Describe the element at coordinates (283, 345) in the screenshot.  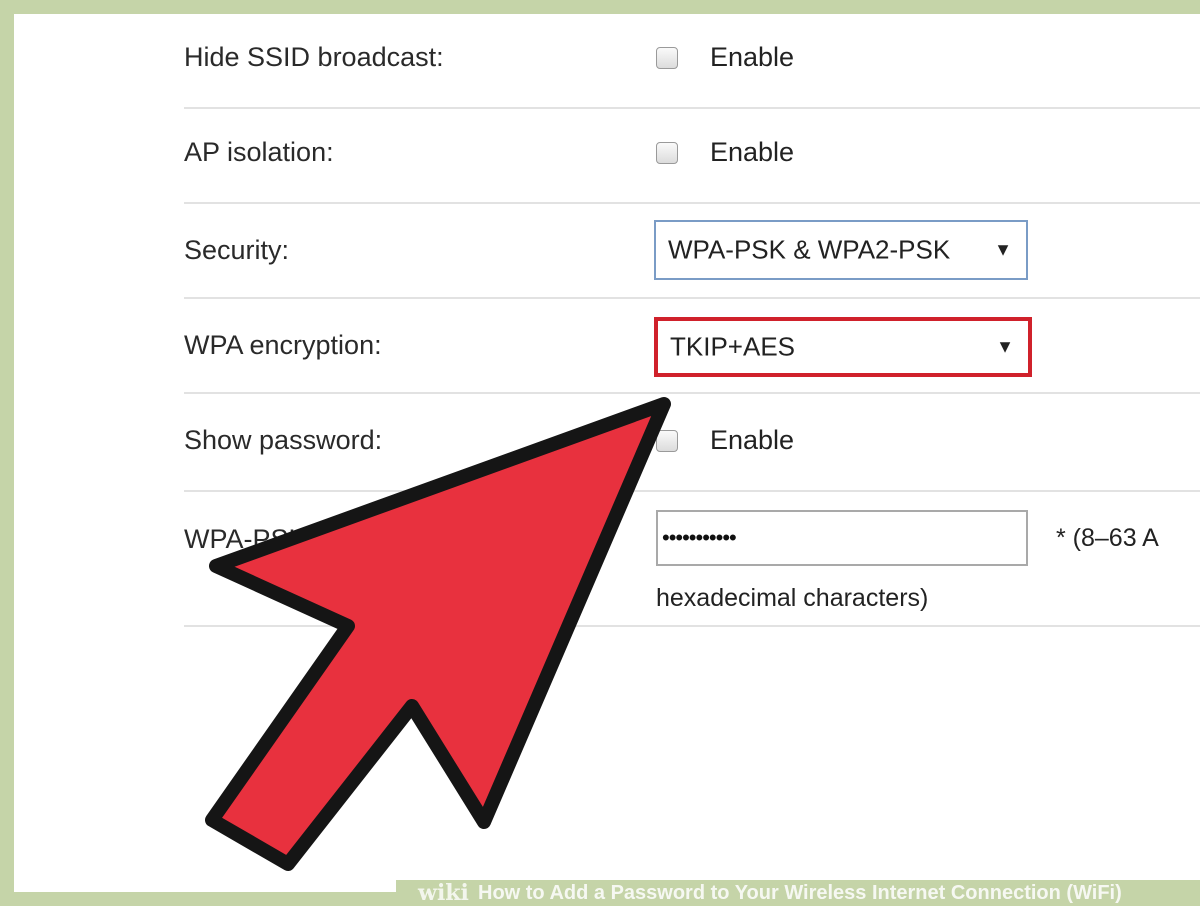
I see `wpa-encryption-label: WPA encryption:` at that location.